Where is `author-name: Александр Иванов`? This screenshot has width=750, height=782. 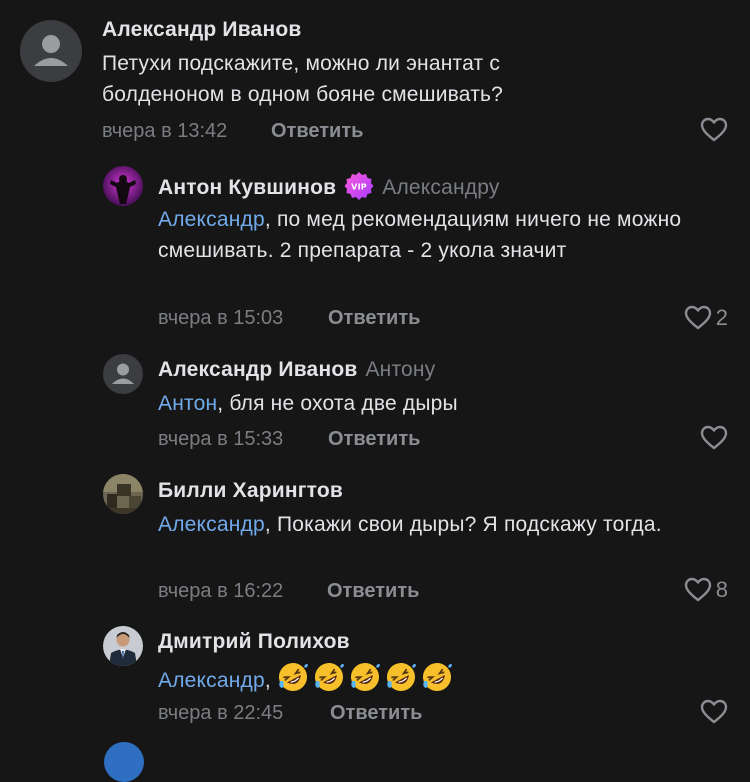
author-name: Александр Иванов is located at coordinates (257, 369).